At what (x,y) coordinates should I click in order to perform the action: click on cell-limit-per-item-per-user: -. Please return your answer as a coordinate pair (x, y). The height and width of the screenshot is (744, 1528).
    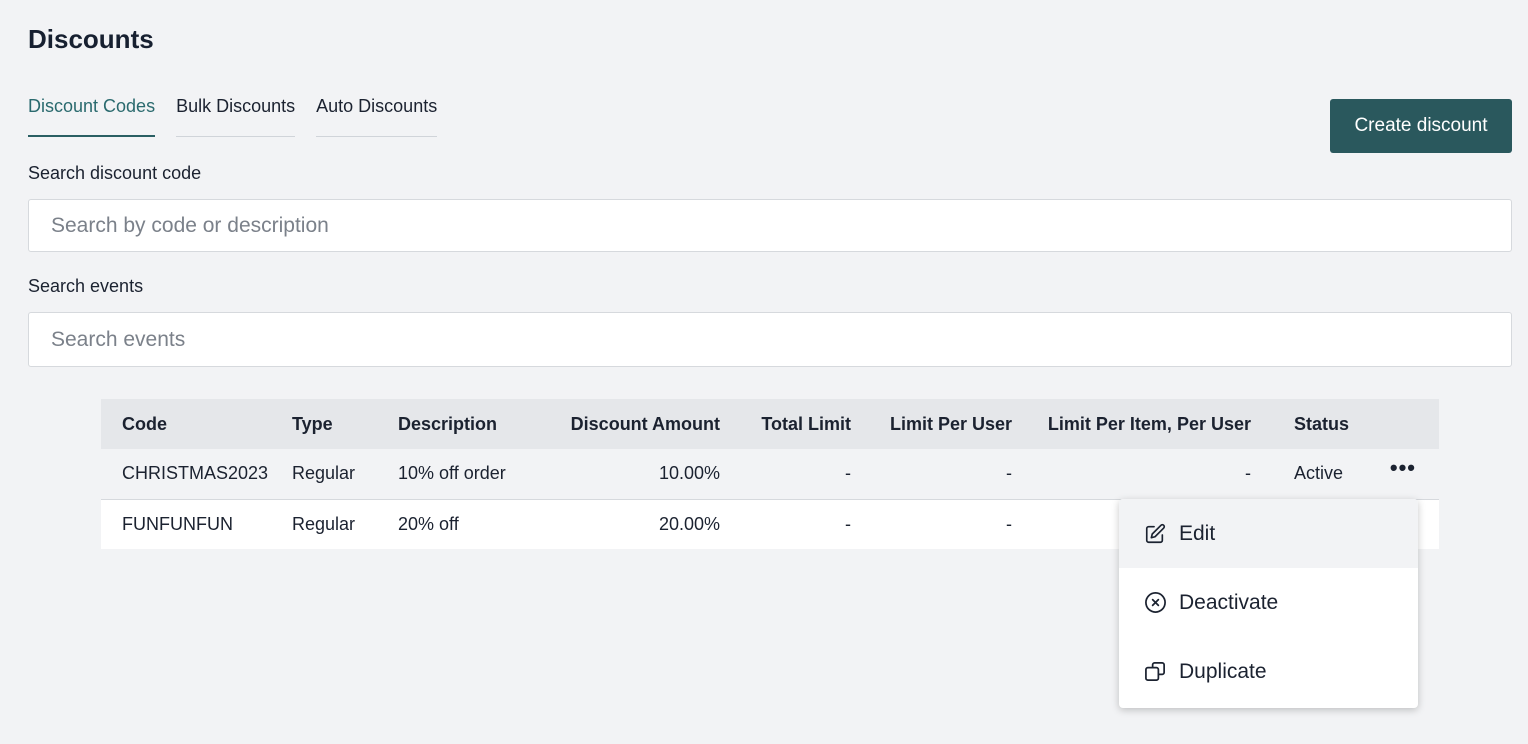
    Looking at the image, I should click on (1248, 473).